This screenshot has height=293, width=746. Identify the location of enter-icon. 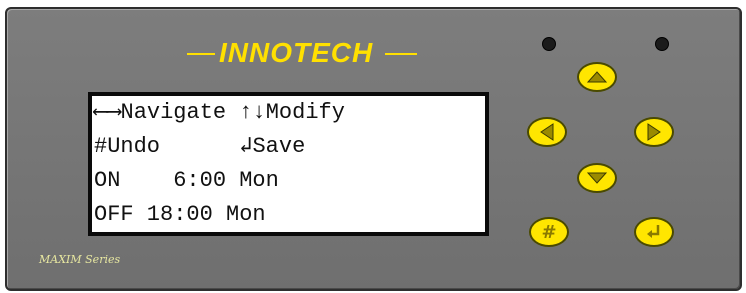
(654, 232).